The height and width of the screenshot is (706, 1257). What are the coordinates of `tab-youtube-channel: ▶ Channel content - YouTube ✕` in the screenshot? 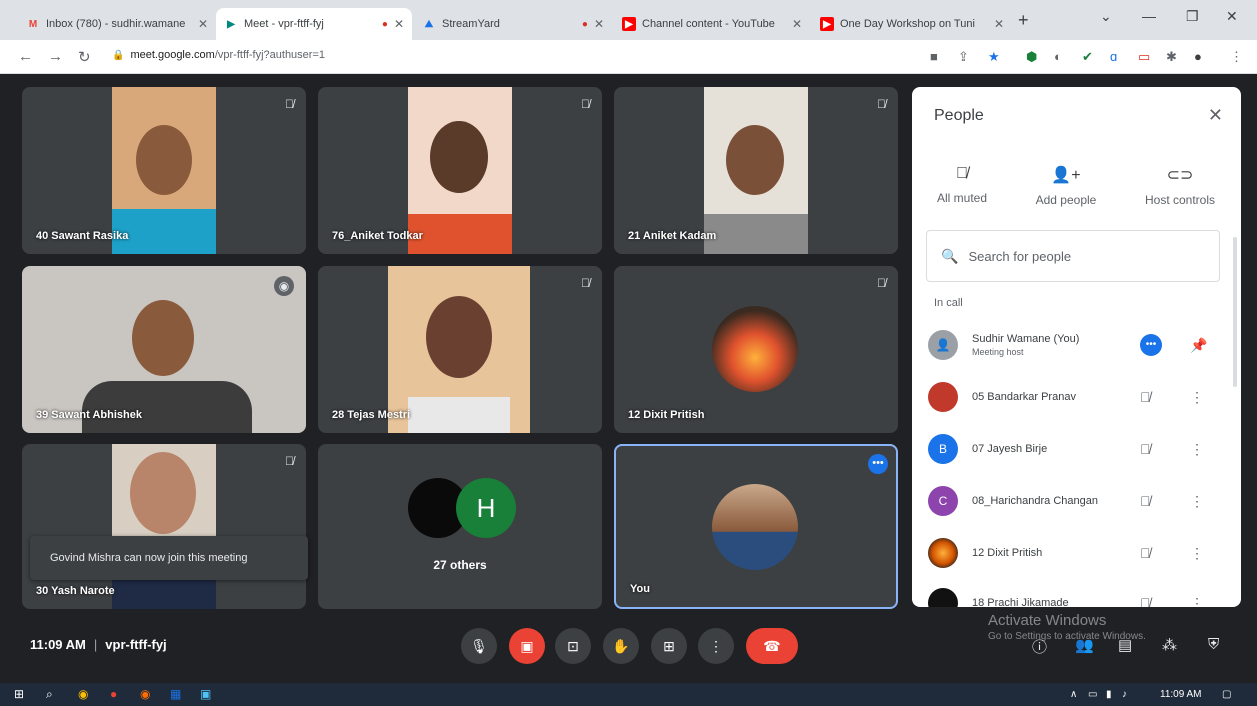 It's located at (712, 24).